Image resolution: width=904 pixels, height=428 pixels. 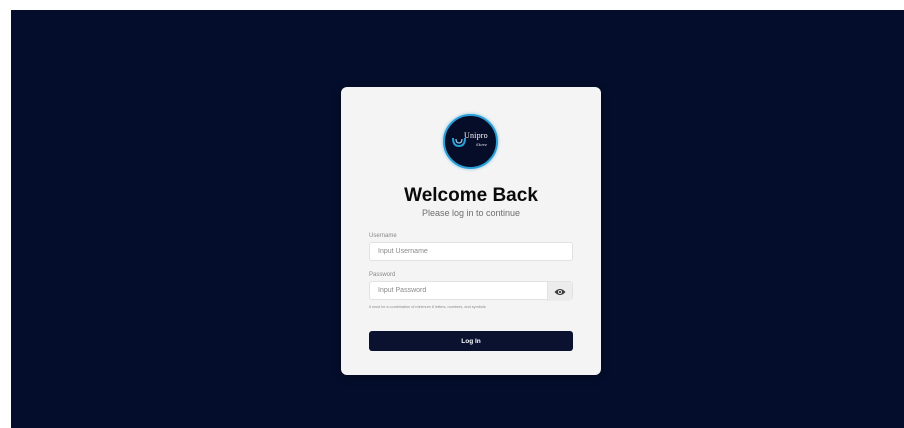 What do you see at coordinates (470, 141) in the screenshot?
I see `brand-logo: Unipro Store` at bounding box center [470, 141].